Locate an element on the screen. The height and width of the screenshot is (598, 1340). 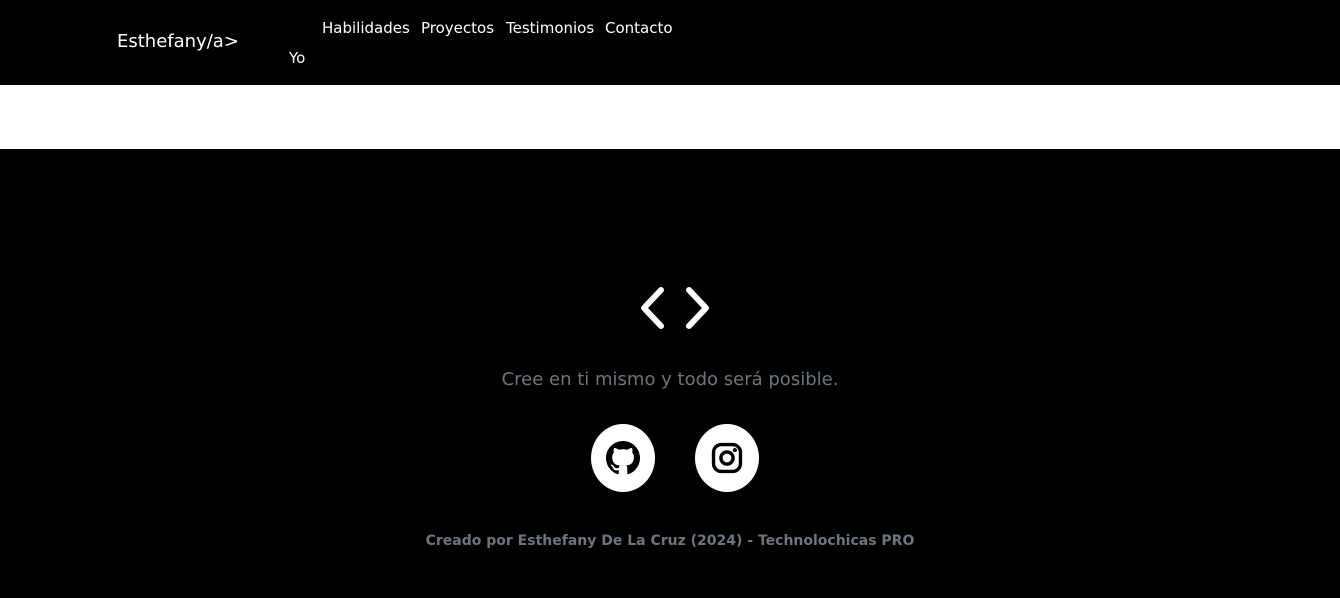
white-section is located at coordinates (670, 117).